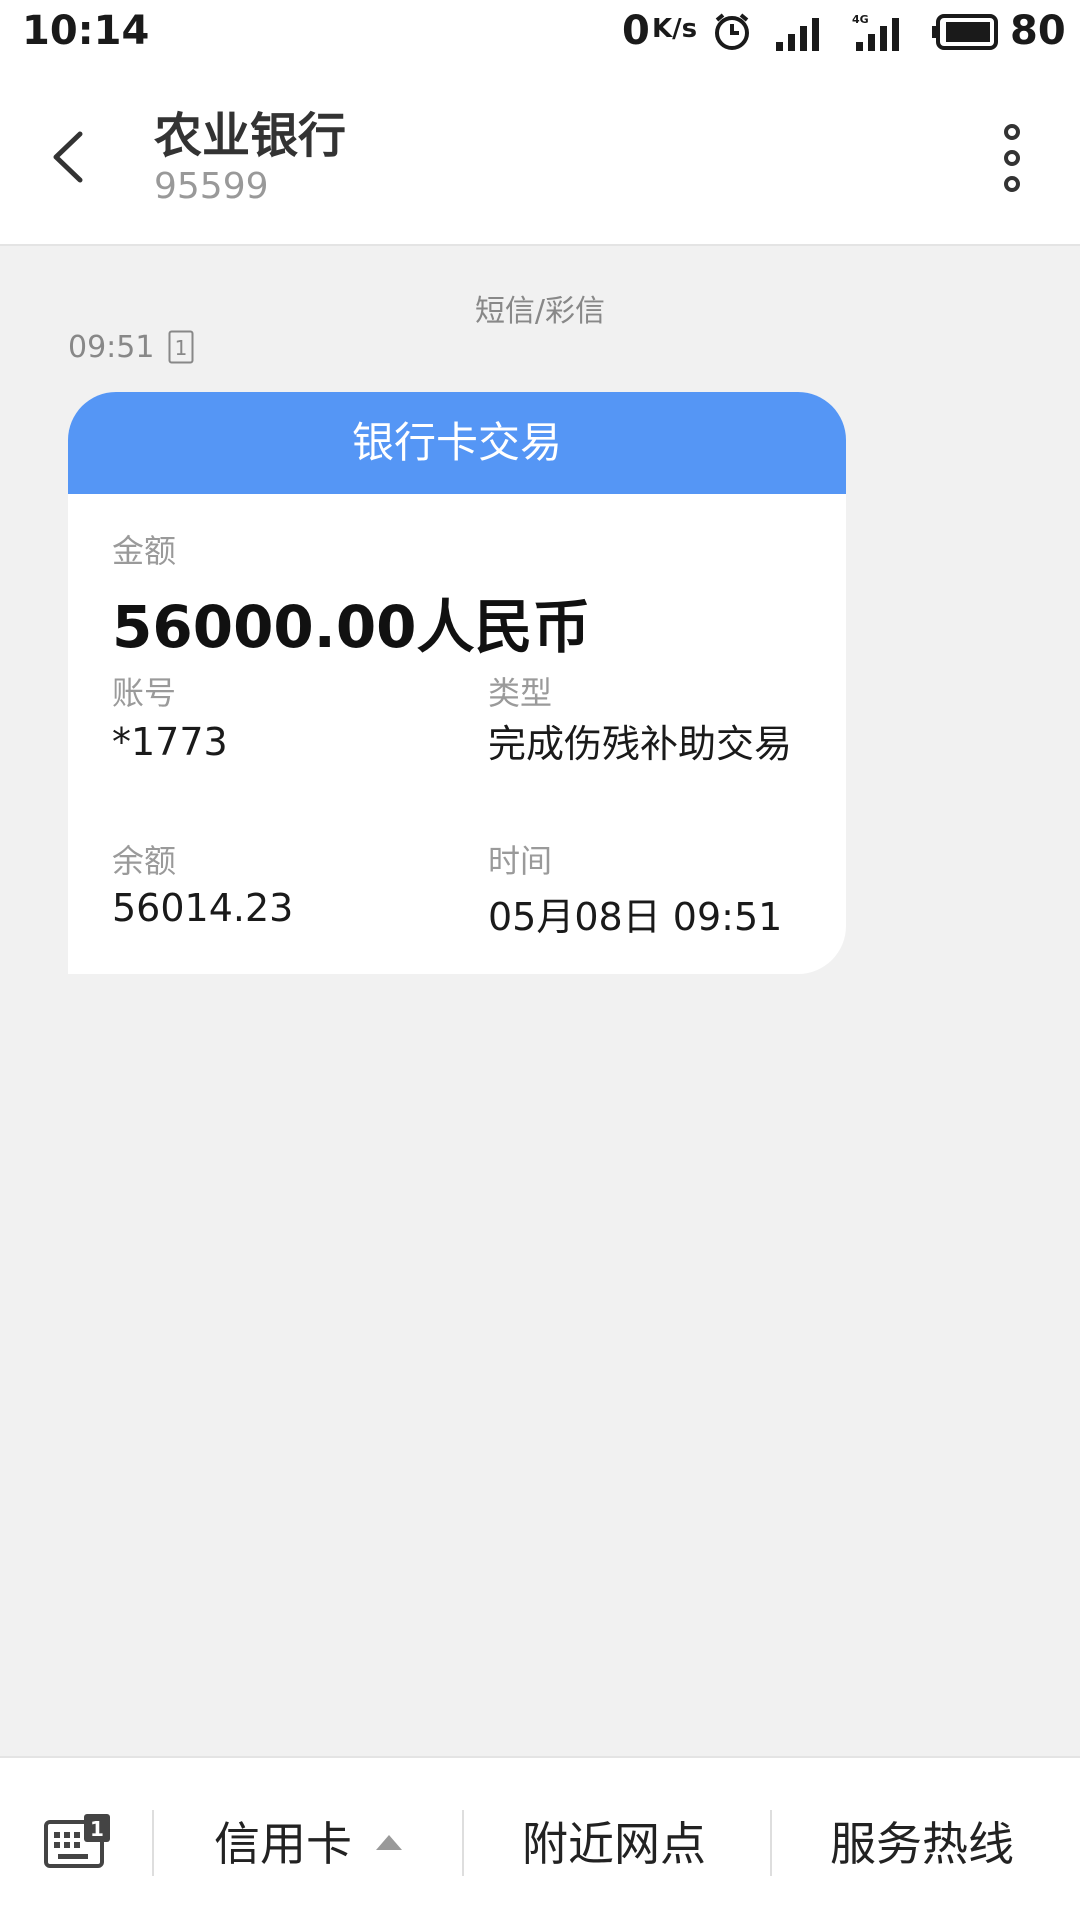 Image resolution: width=1080 pixels, height=1922 pixels. Describe the element at coordinates (675, 29) in the screenshot. I see `net-speed-unit: K/s` at that location.